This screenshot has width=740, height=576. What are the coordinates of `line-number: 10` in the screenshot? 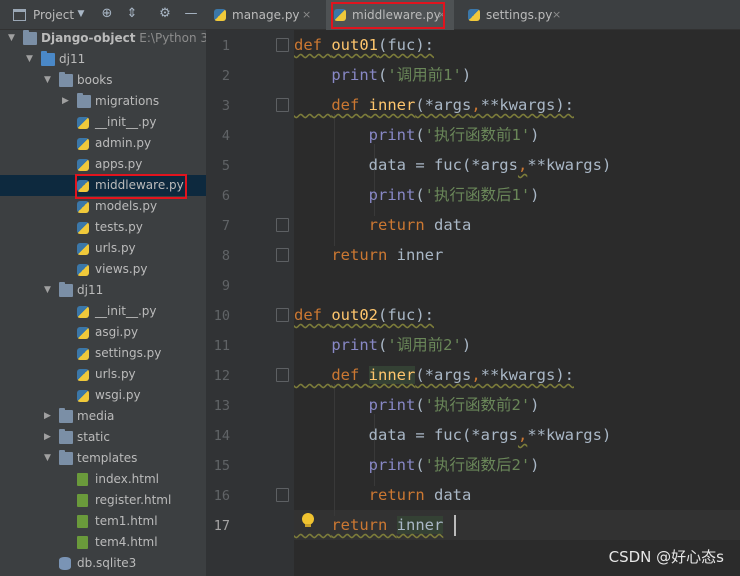 It's located at (221, 316).